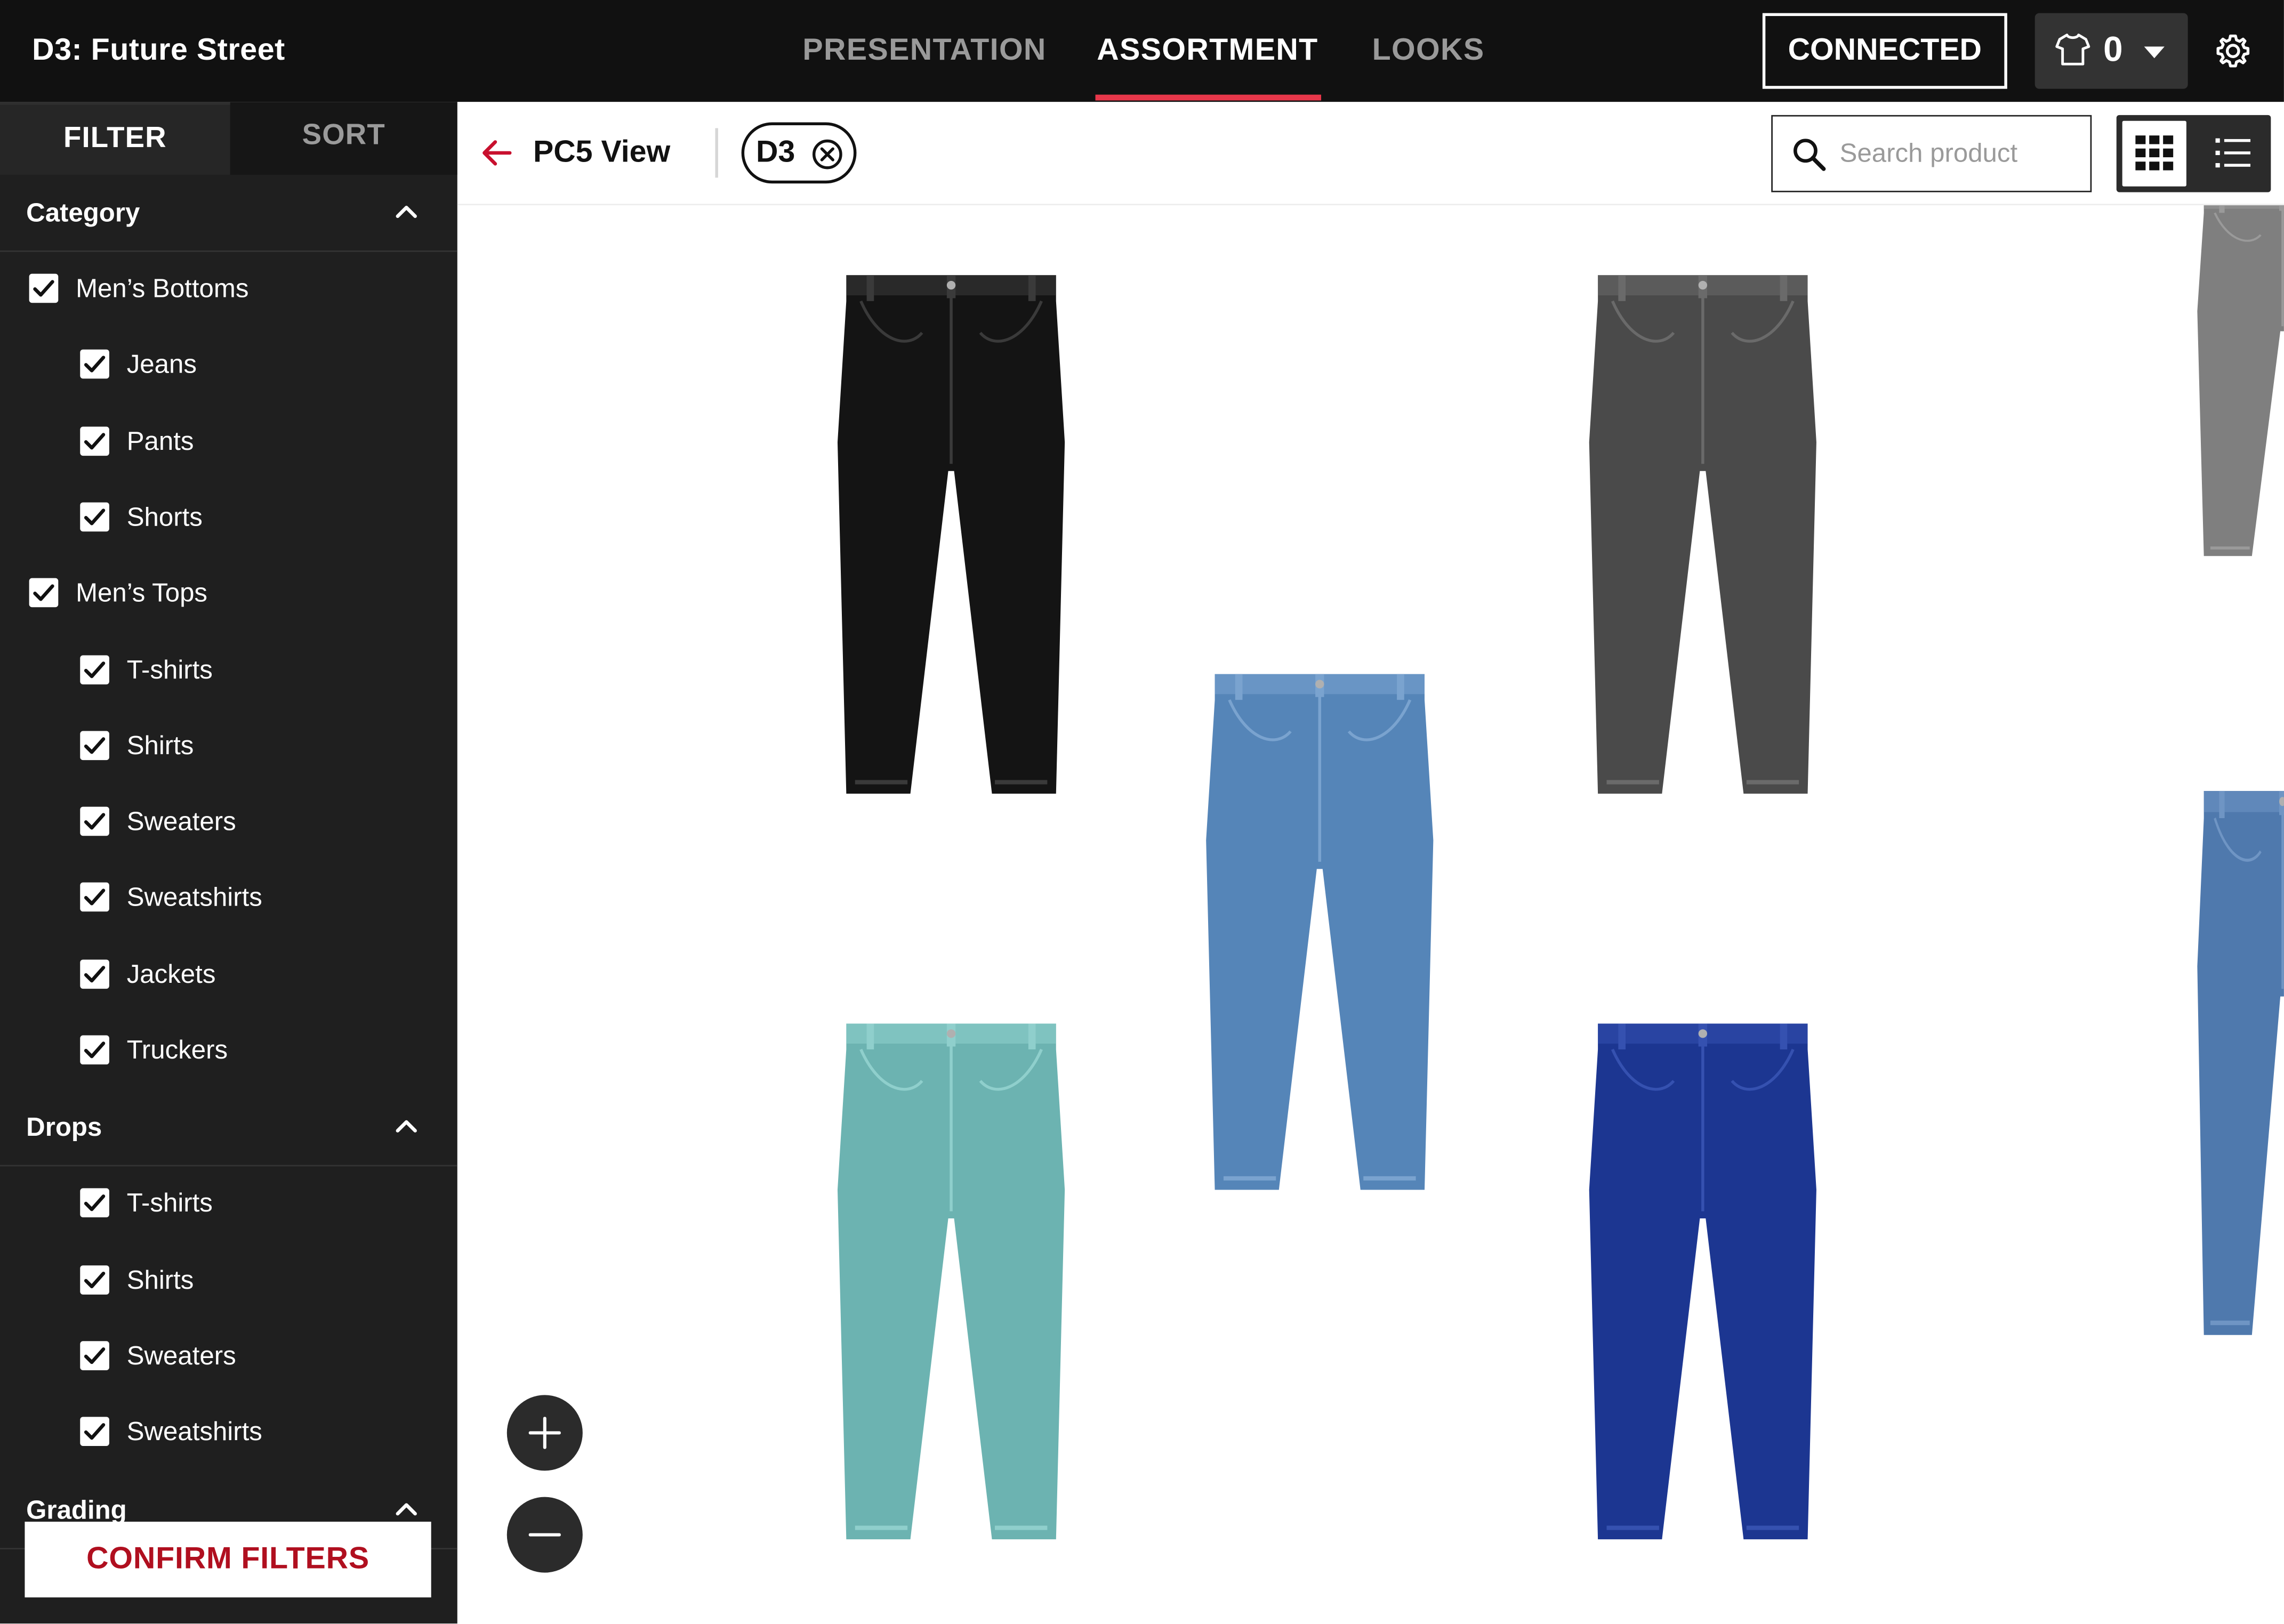 The height and width of the screenshot is (1624, 2284). What do you see at coordinates (177, 1050) in the screenshot?
I see `filter-option-label: Truckers` at bounding box center [177, 1050].